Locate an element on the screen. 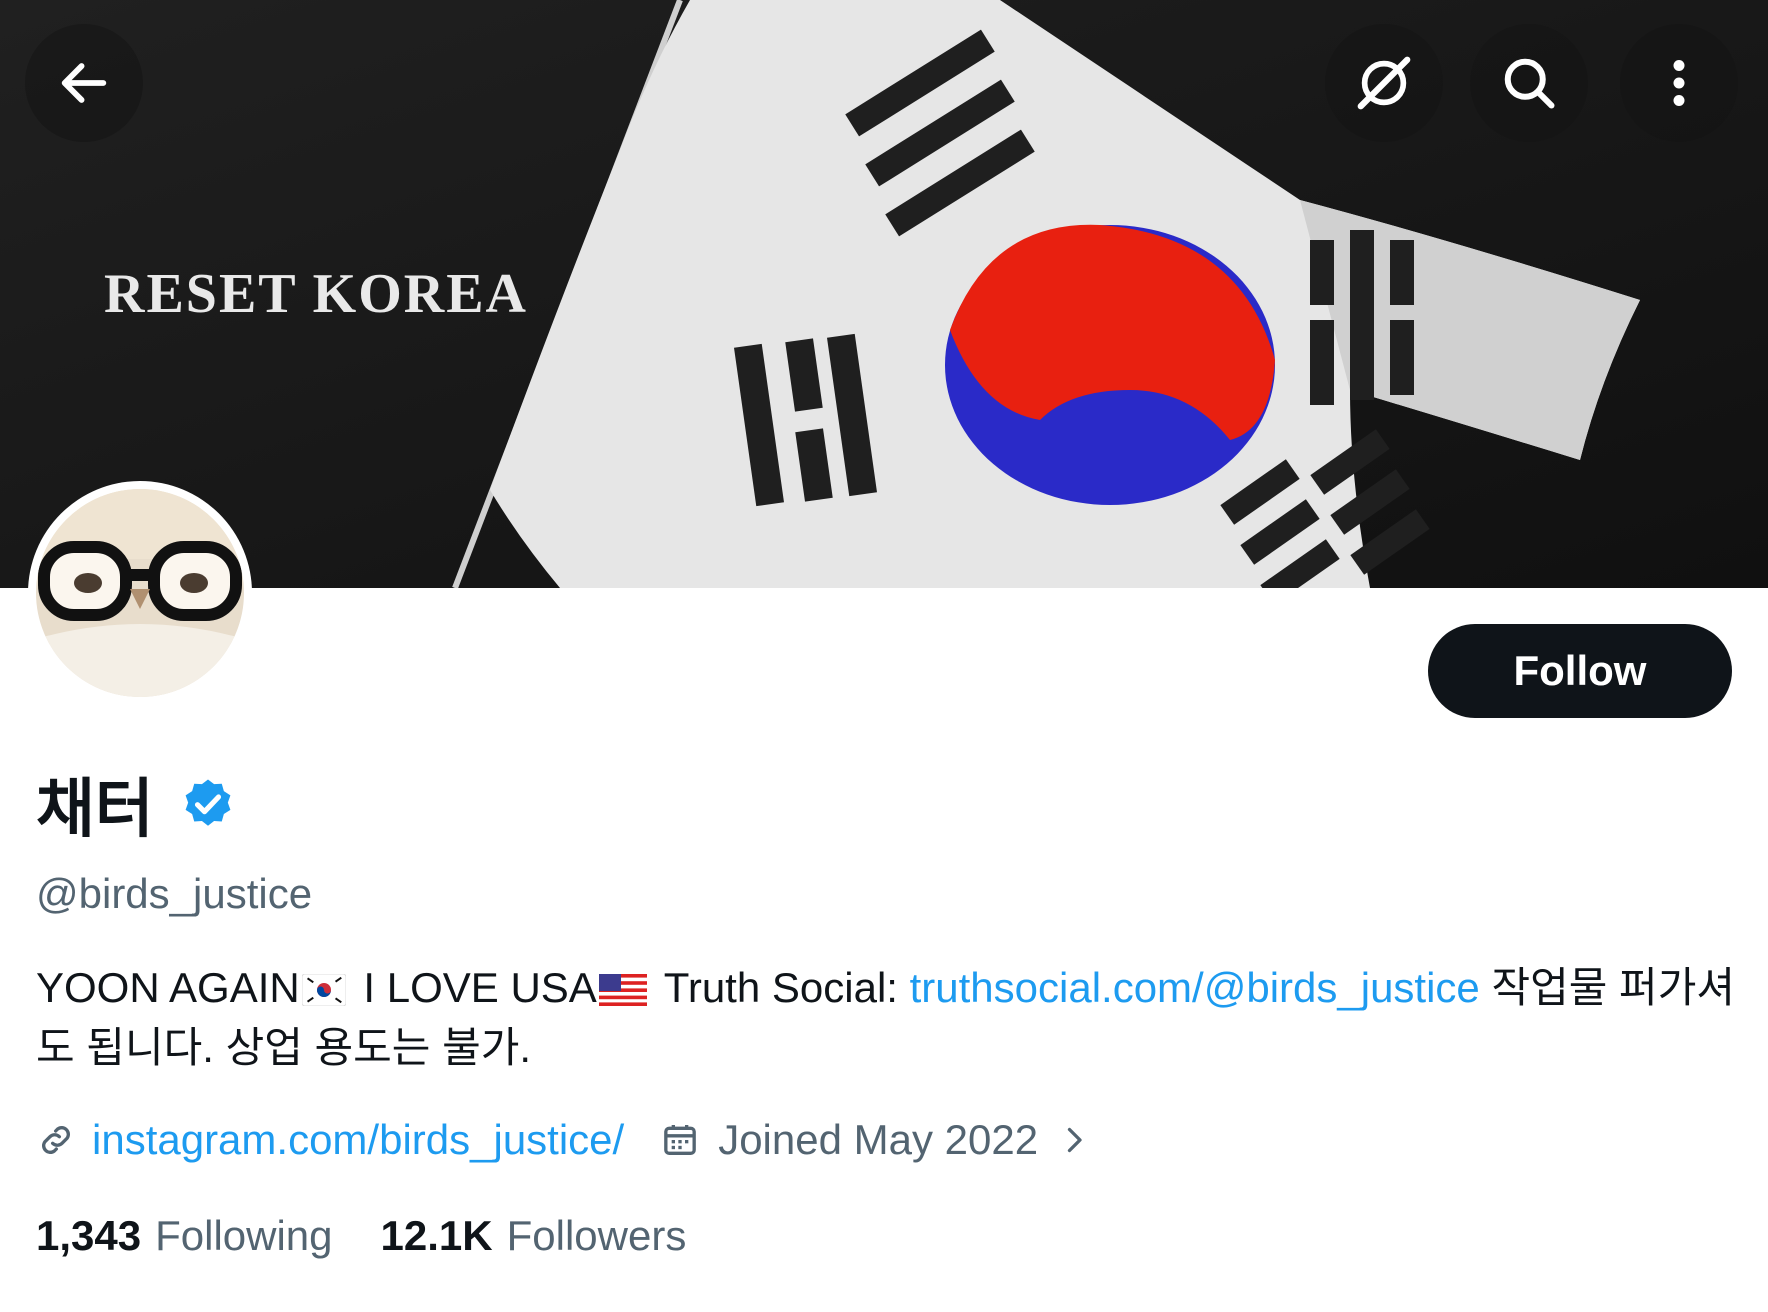 The width and height of the screenshot is (1768, 1312). following-stat: 1,343 Following is located at coordinates (184, 1236).